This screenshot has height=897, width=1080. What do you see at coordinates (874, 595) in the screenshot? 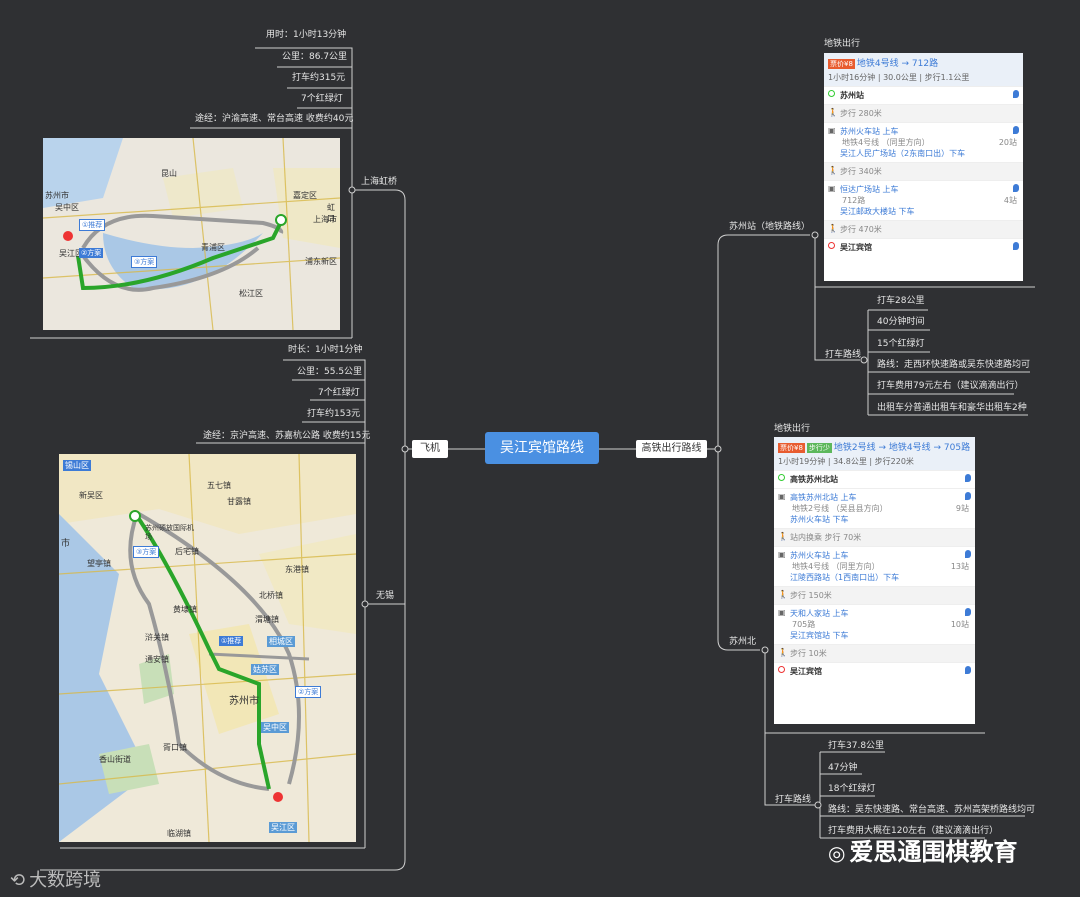
I see `step-walk: 🚶 步行 150米` at bounding box center [874, 595].